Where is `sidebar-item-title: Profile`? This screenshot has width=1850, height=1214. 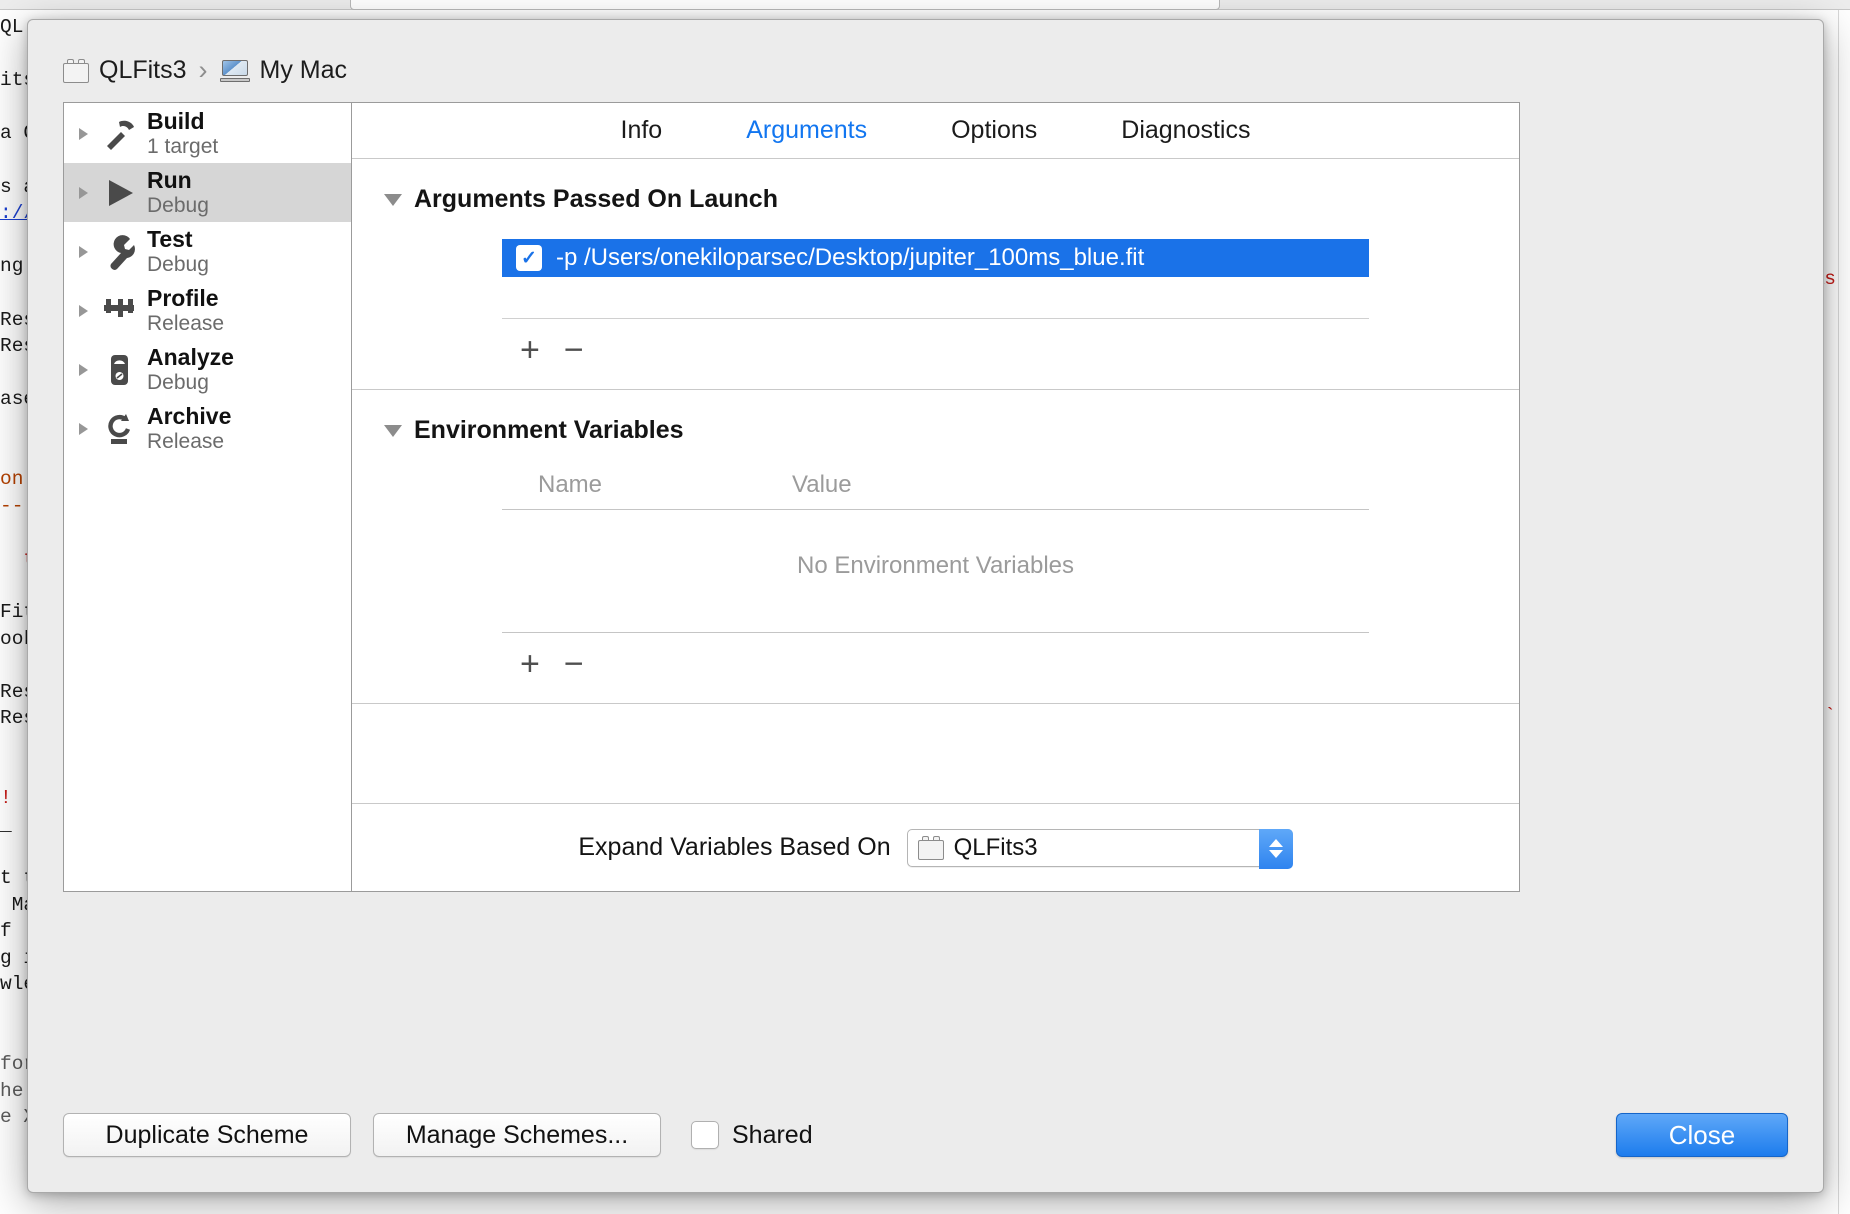
sidebar-item-title: Profile is located at coordinates (183, 297).